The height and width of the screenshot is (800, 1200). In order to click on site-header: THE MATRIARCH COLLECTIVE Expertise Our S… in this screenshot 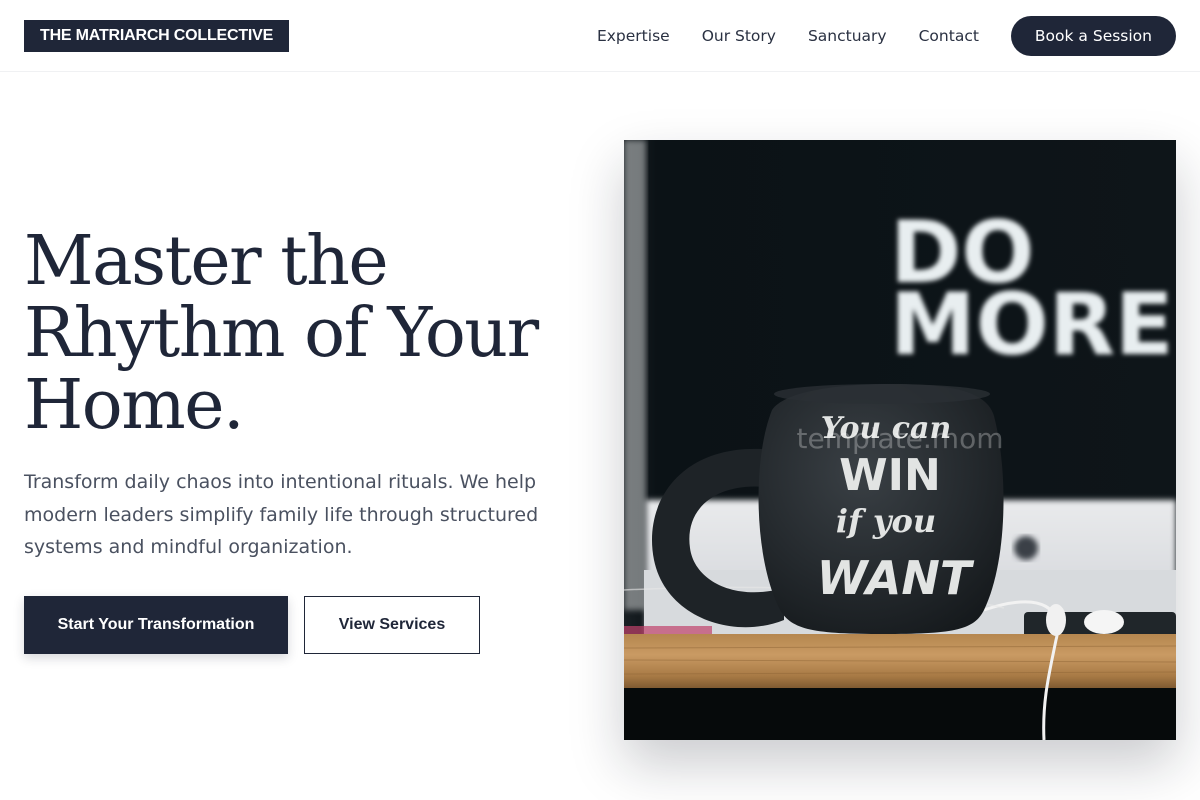, I will do `click(600, 36)`.